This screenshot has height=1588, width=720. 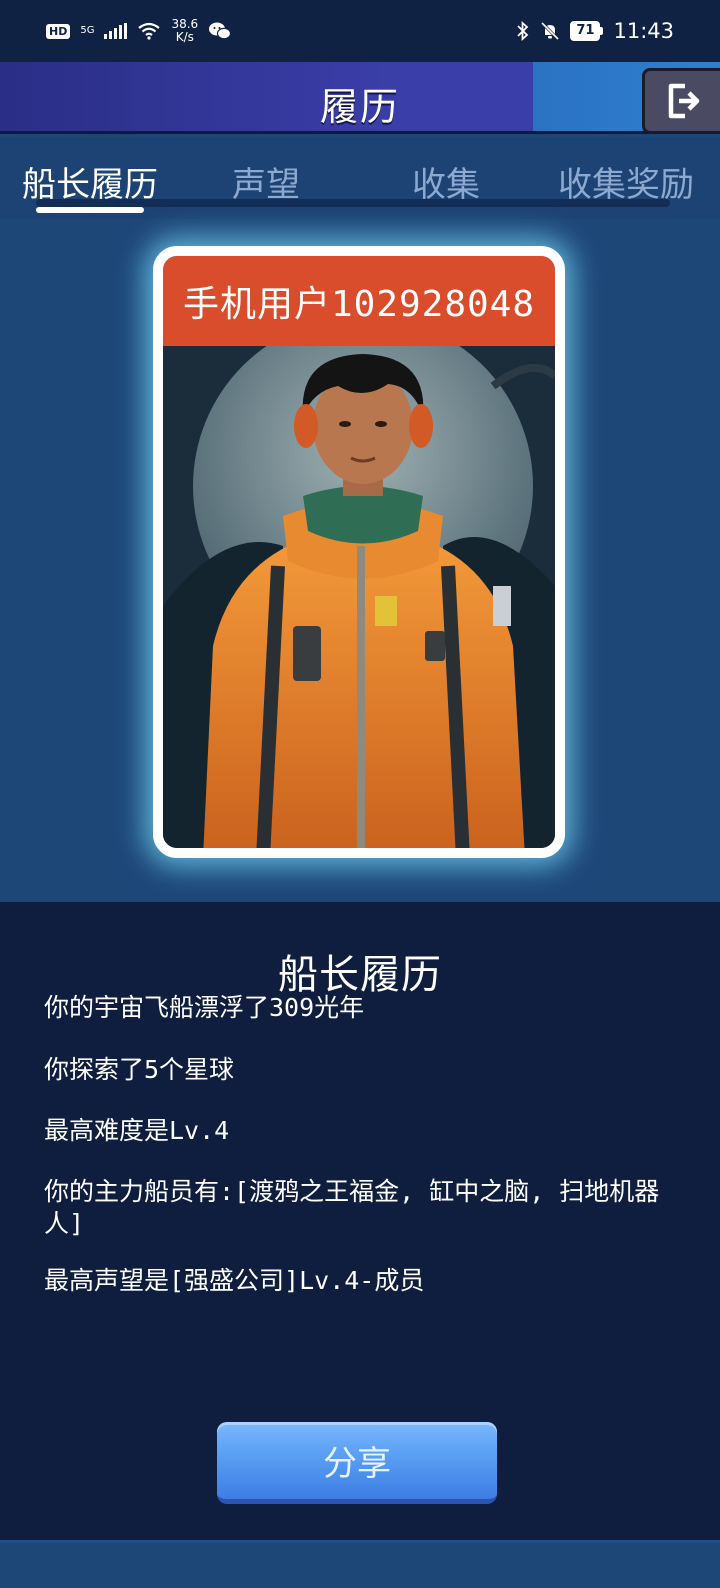 I want to click on tab-collection-rewards: 收集奖励, so click(x=626, y=181).